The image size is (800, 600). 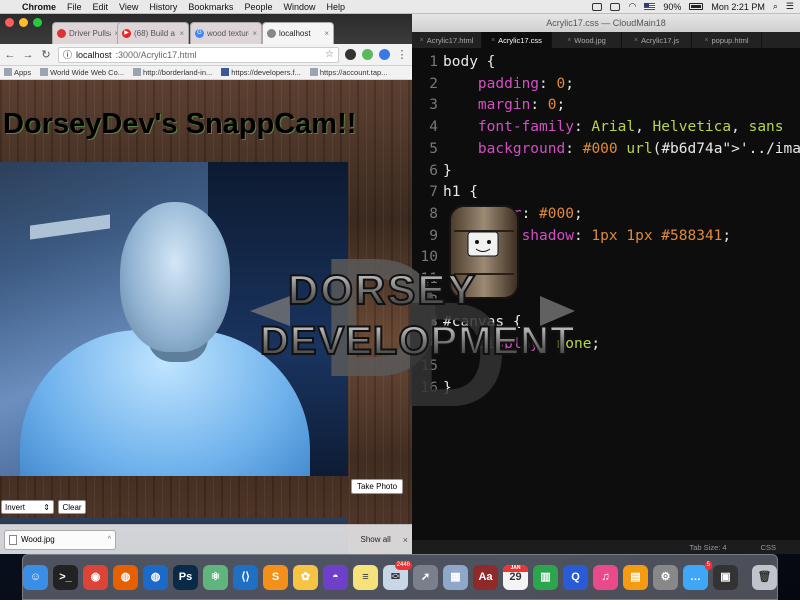 I want to click on editor-tab-css: × Acrylic17.css, so click(x=517, y=40).